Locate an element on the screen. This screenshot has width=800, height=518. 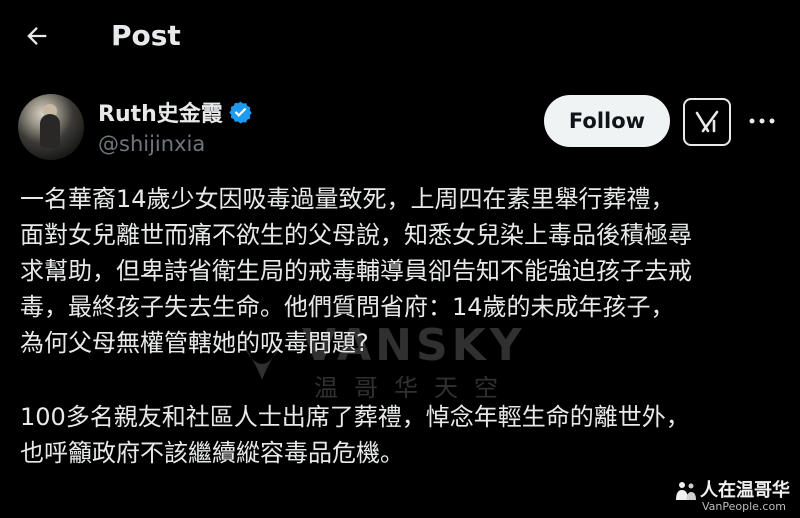
post-line: 毒，最終孩子失去生命。他們質問省府：14歲的未成年孩子， is located at coordinates (347, 307).